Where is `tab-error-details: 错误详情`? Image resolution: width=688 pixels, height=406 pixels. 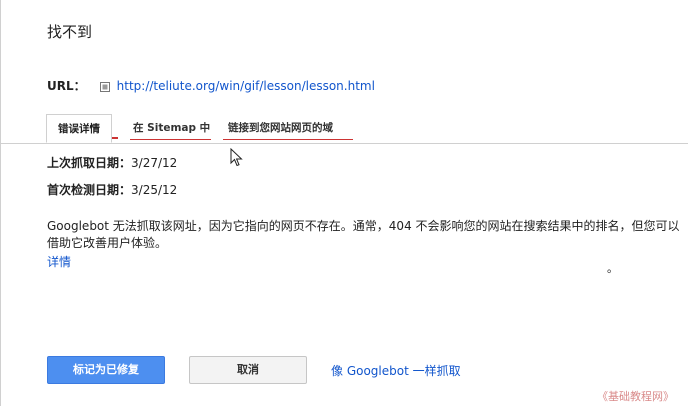 tab-error-details: 错误详情 is located at coordinates (79, 128).